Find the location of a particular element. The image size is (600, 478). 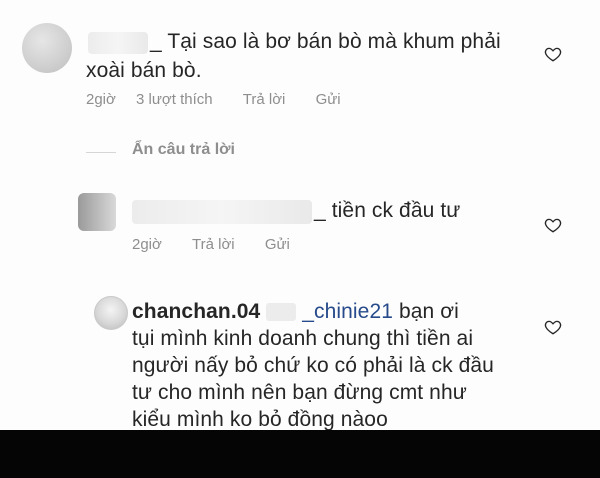

comment-text-line5: kiểu mình ko bỏ đồng nàoo is located at coordinates (260, 419).